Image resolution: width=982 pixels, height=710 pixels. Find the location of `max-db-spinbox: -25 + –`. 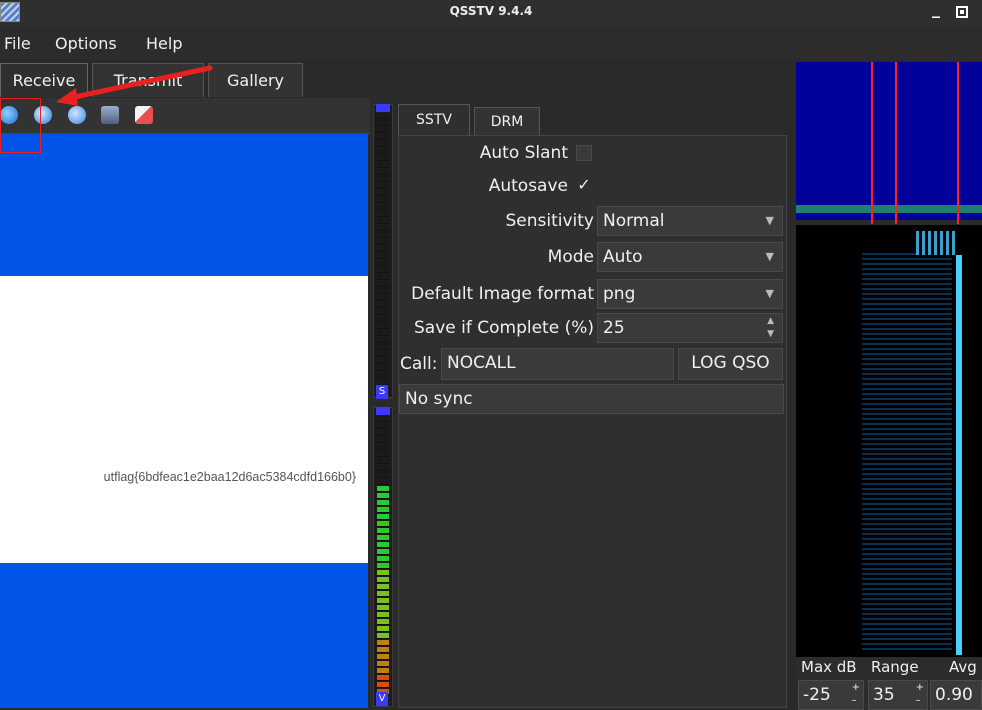

max-db-spinbox: -25 + – is located at coordinates (831, 695).